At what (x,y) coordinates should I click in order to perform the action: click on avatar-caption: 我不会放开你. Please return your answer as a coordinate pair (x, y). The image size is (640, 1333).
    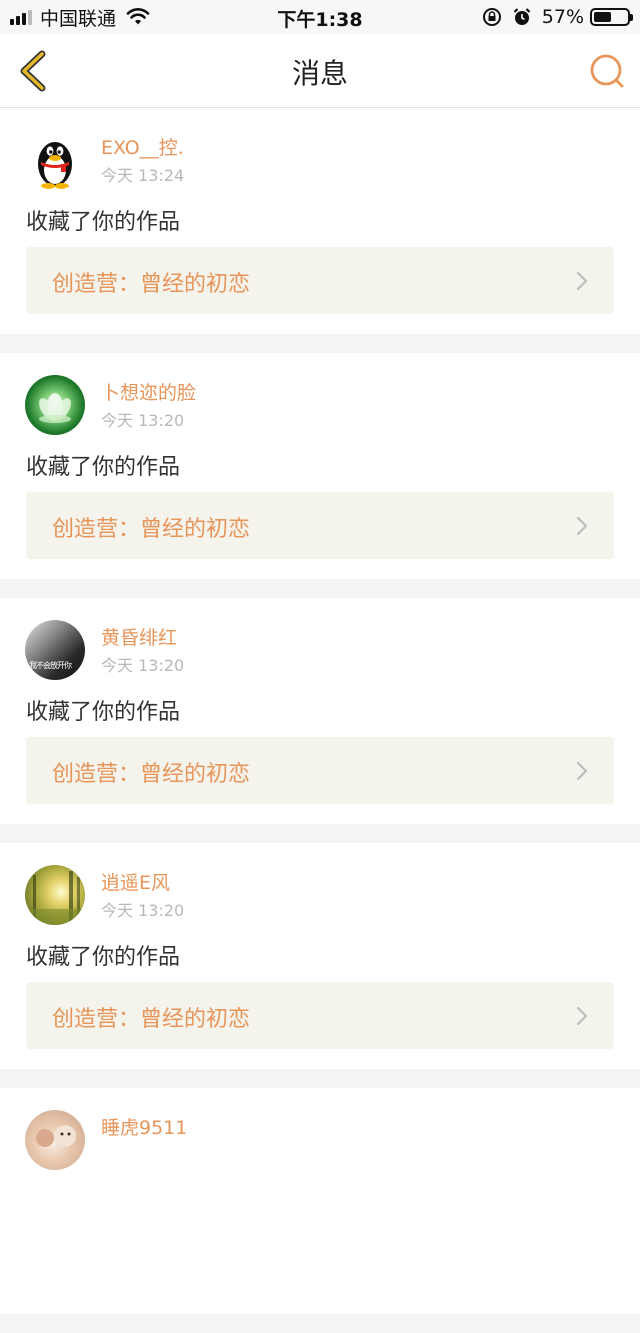
    Looking at the image, I should click on (50, 665).